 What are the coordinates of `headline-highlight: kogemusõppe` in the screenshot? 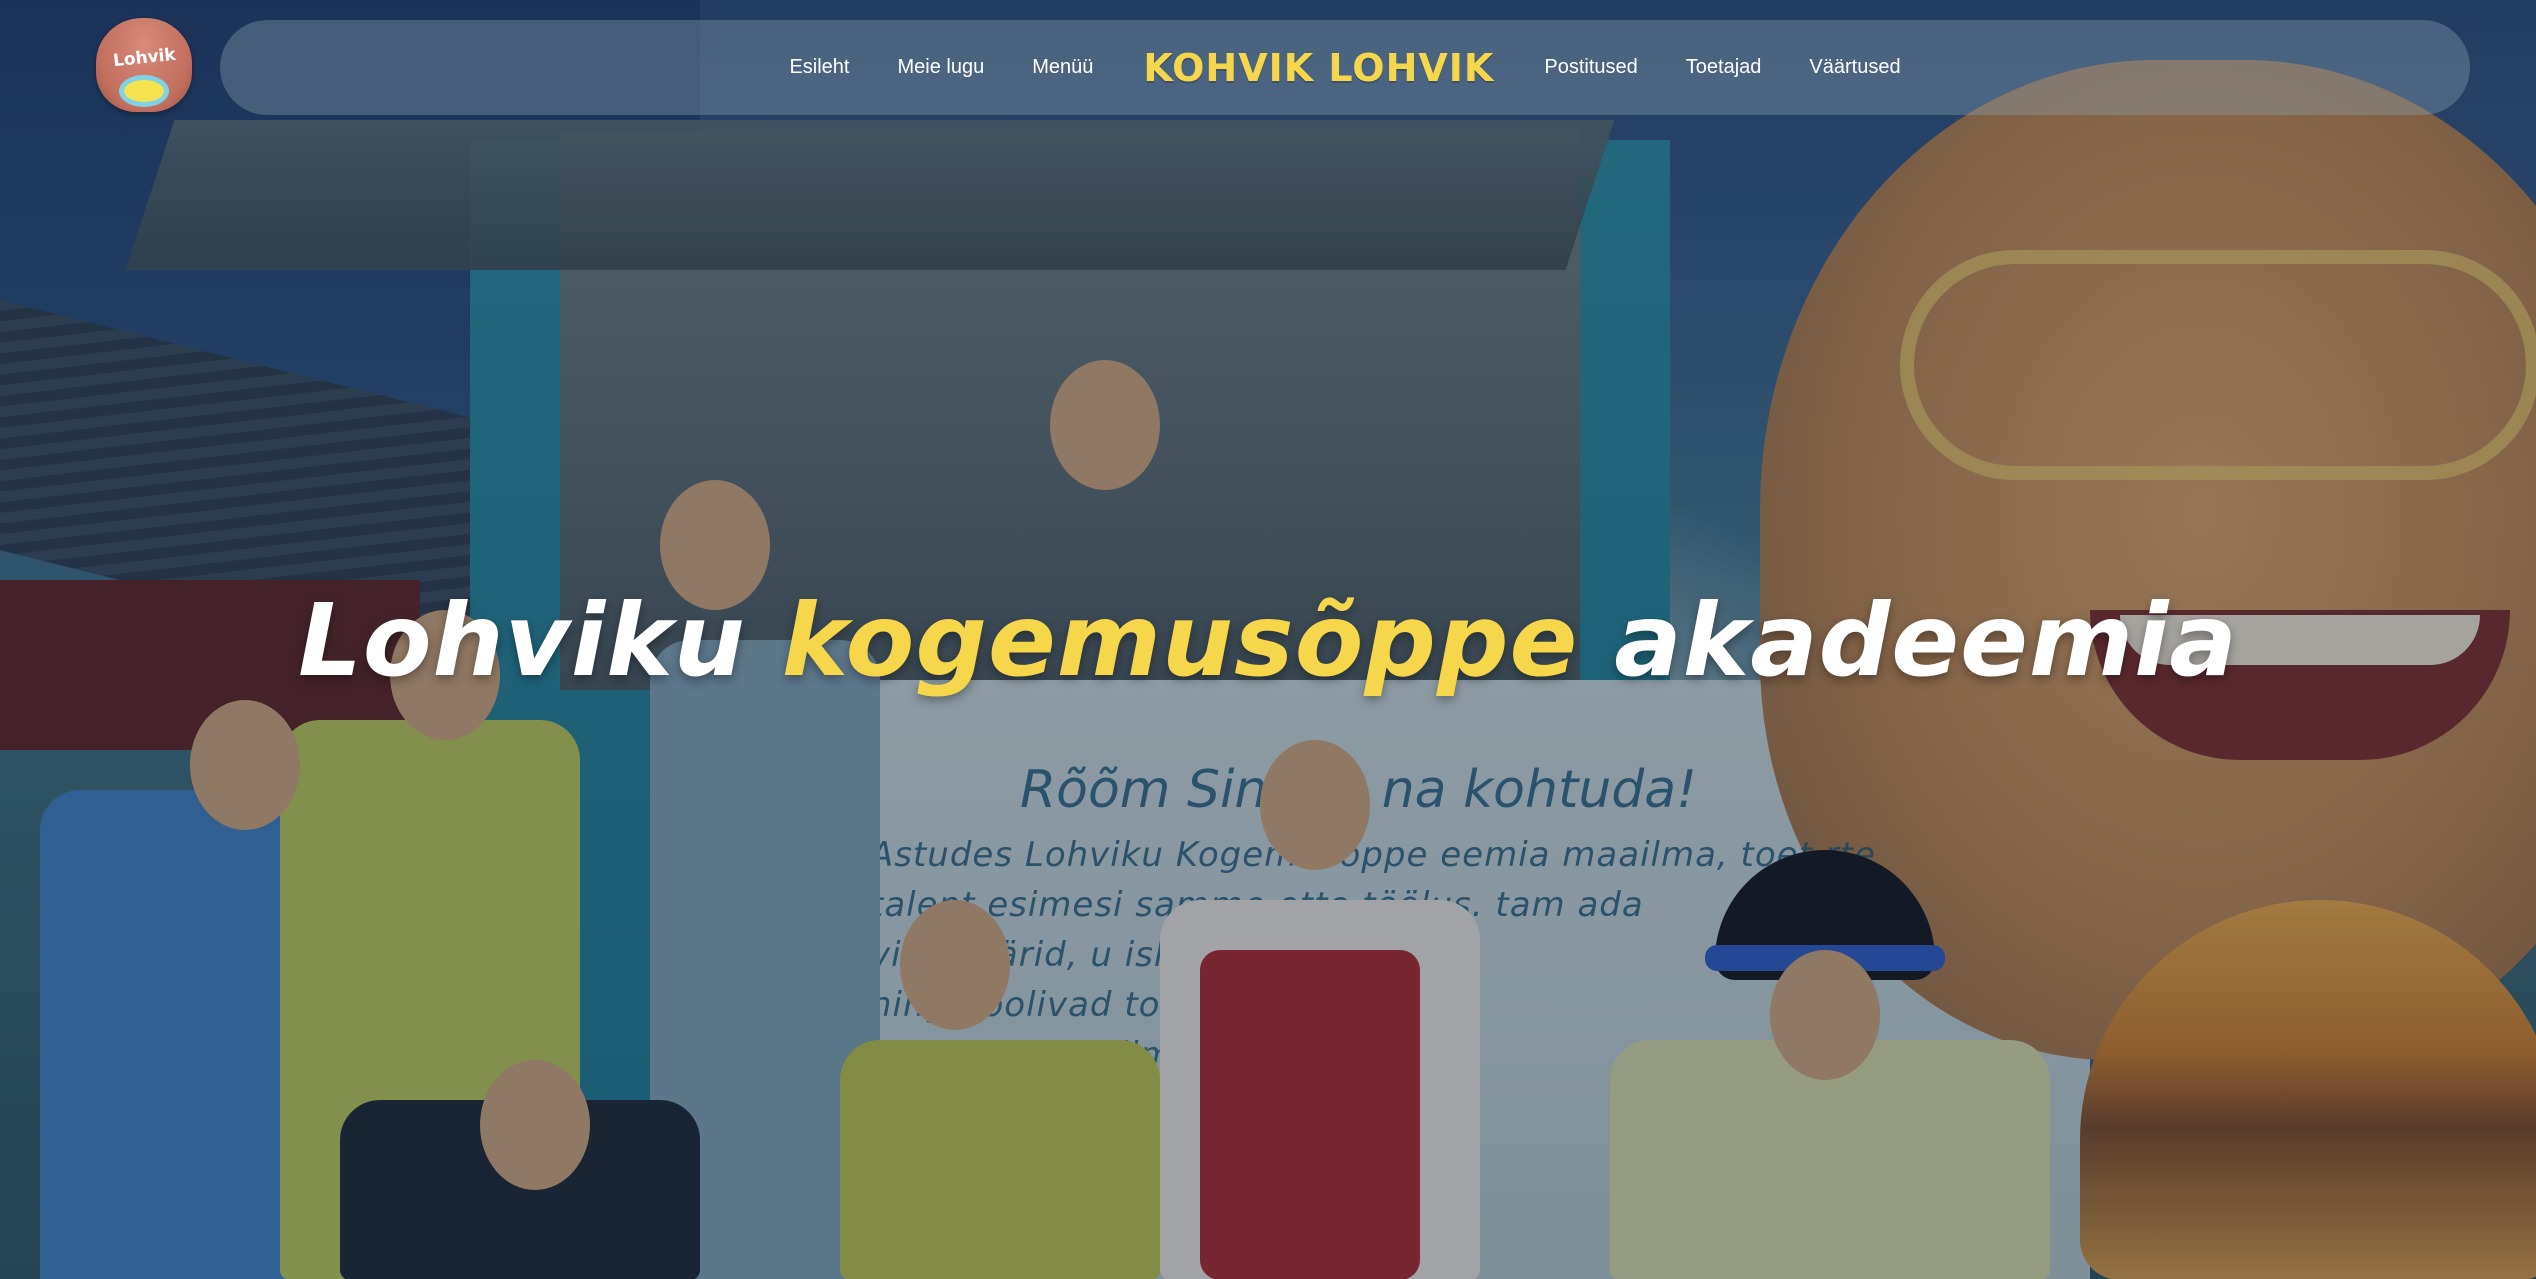 It's located at (1180, 640).